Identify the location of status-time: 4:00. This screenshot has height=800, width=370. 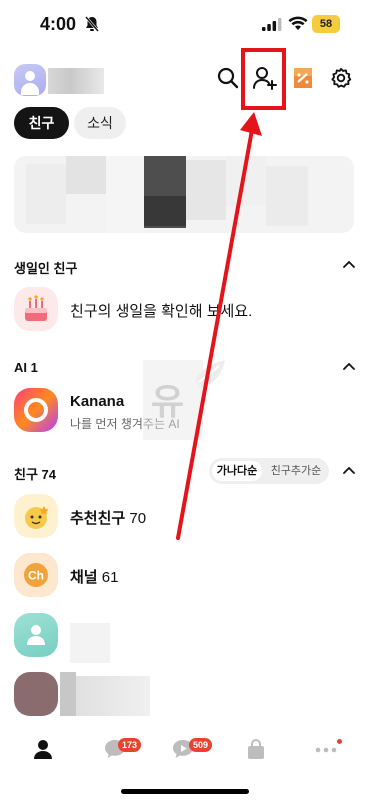
(58, 24).